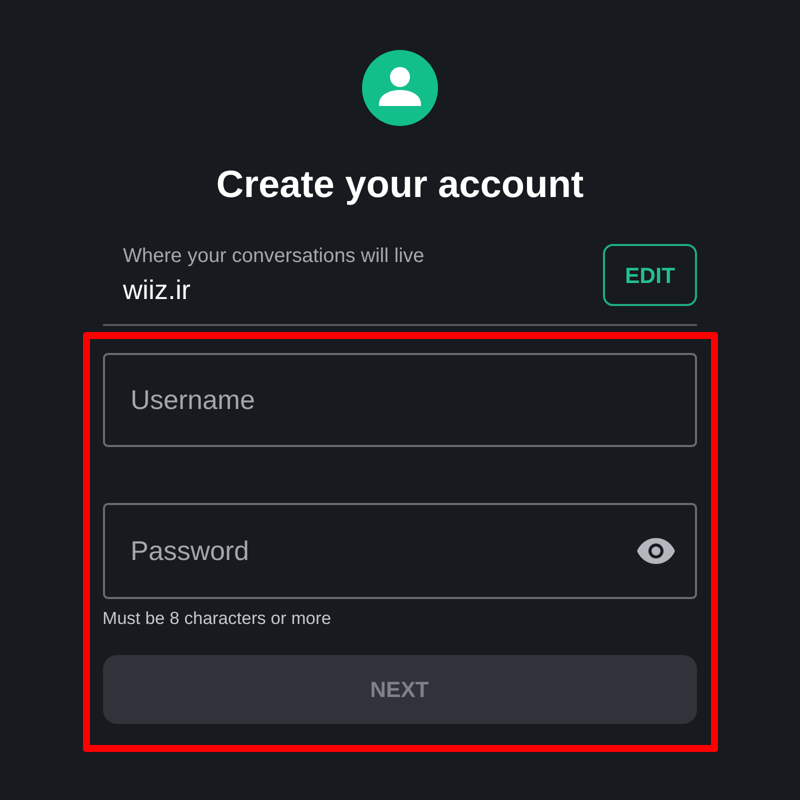 This screenshot has height=800, width=800. I want to click on avatar-icon, so click(400, 88).